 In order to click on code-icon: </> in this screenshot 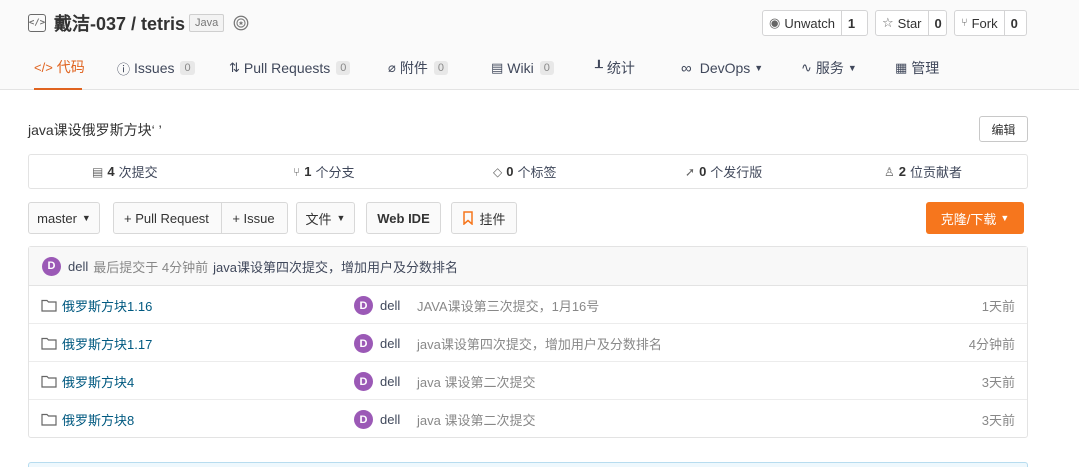, I will do `click(43, 67)`.